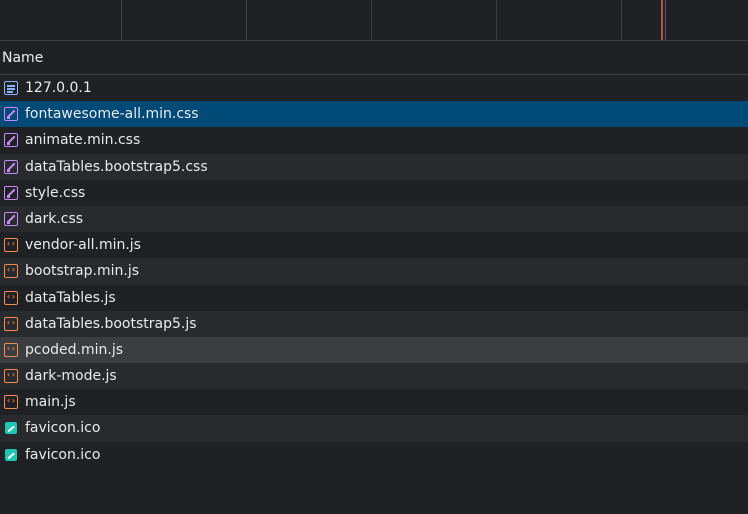 This screenshot has height=514, width=748. Describe the element at coordinates (374, 323) in the screenshot. I see `request-row: ‹› dataTables.bootstrap5.js` at that location.